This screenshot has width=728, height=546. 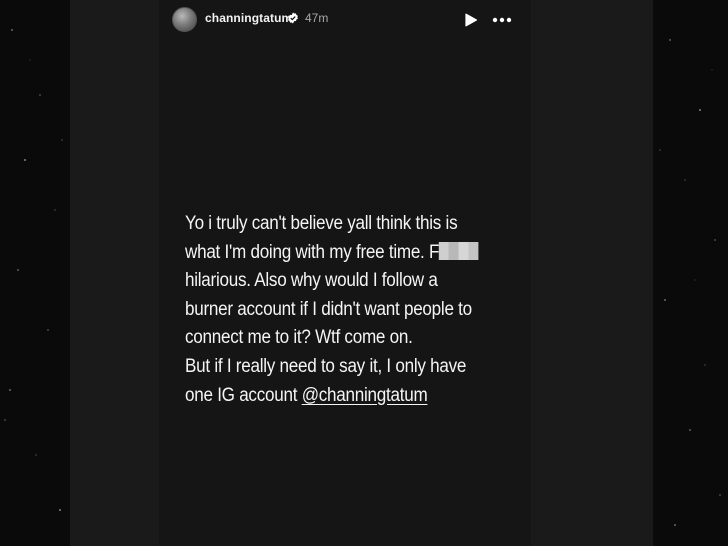 What do you see at coordinates (345, 20) in the screenshot?
I see `story-header: channingtatum 47m` at bounding box center [345, 20].